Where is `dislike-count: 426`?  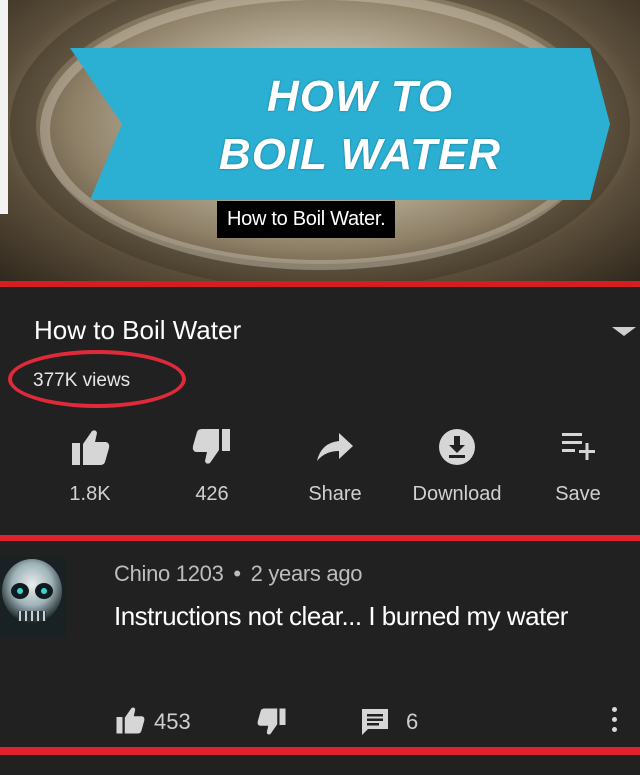 dislike-count: 426 is located at coordinates (212, 494).